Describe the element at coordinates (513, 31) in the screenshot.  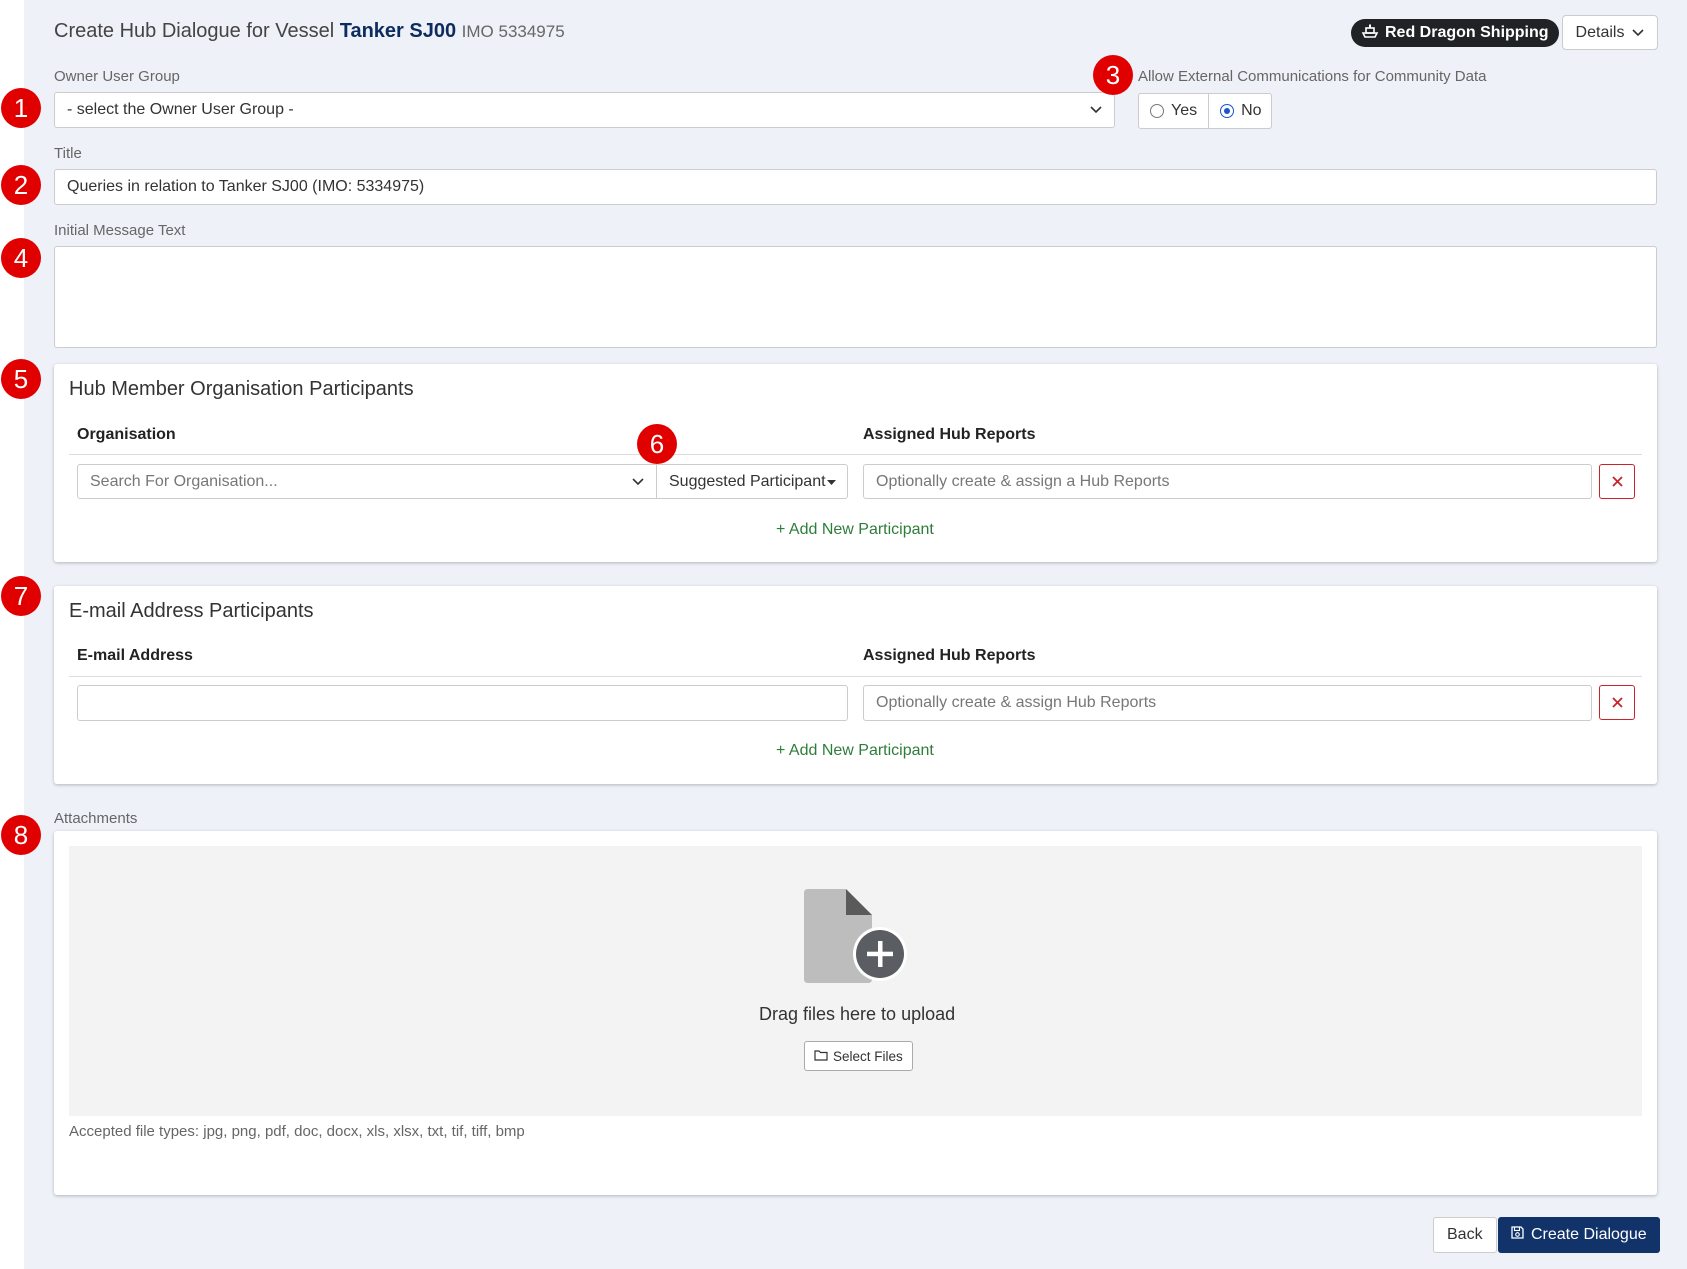
I see `vessel-imo: IMO 5334975` at that location.